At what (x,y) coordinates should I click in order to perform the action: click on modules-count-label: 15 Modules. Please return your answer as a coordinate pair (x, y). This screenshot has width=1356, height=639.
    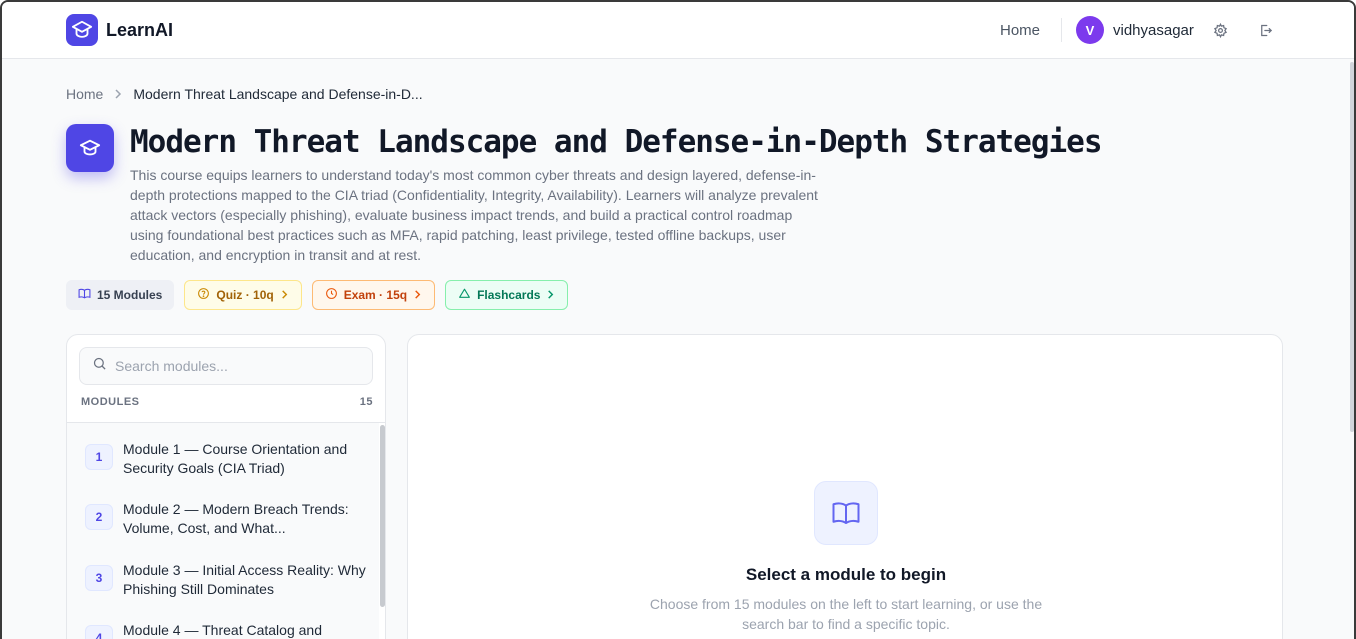
    Looking at the image, I should click on (130, 295).